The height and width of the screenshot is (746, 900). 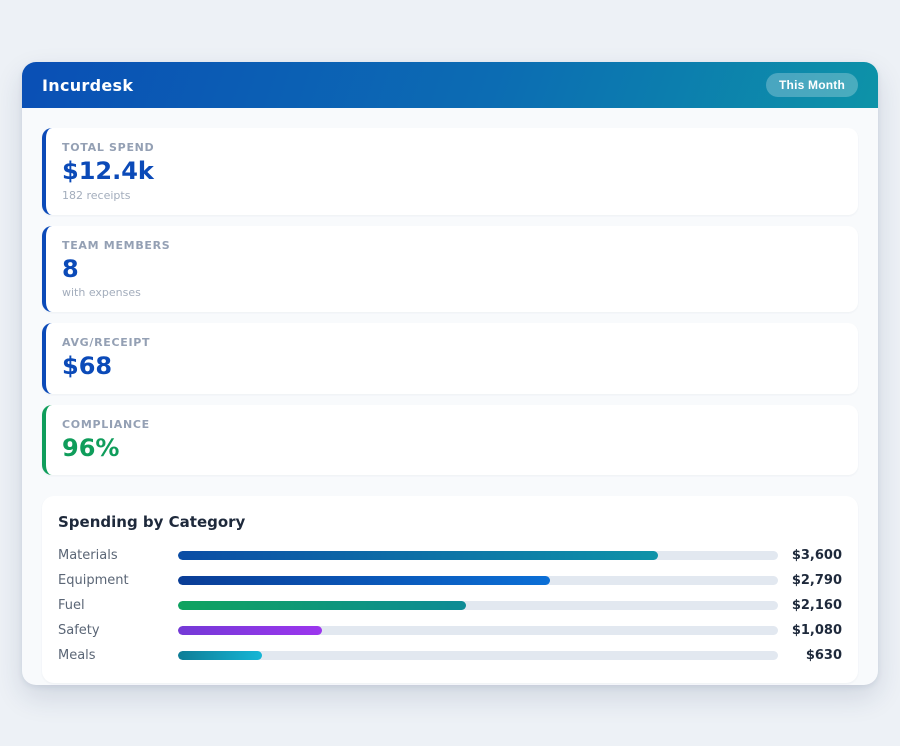 What do you see at coordinates (108, 171) in the screenshot?
I see `stat-value: $12.4k` at bounding box center [108, 171].